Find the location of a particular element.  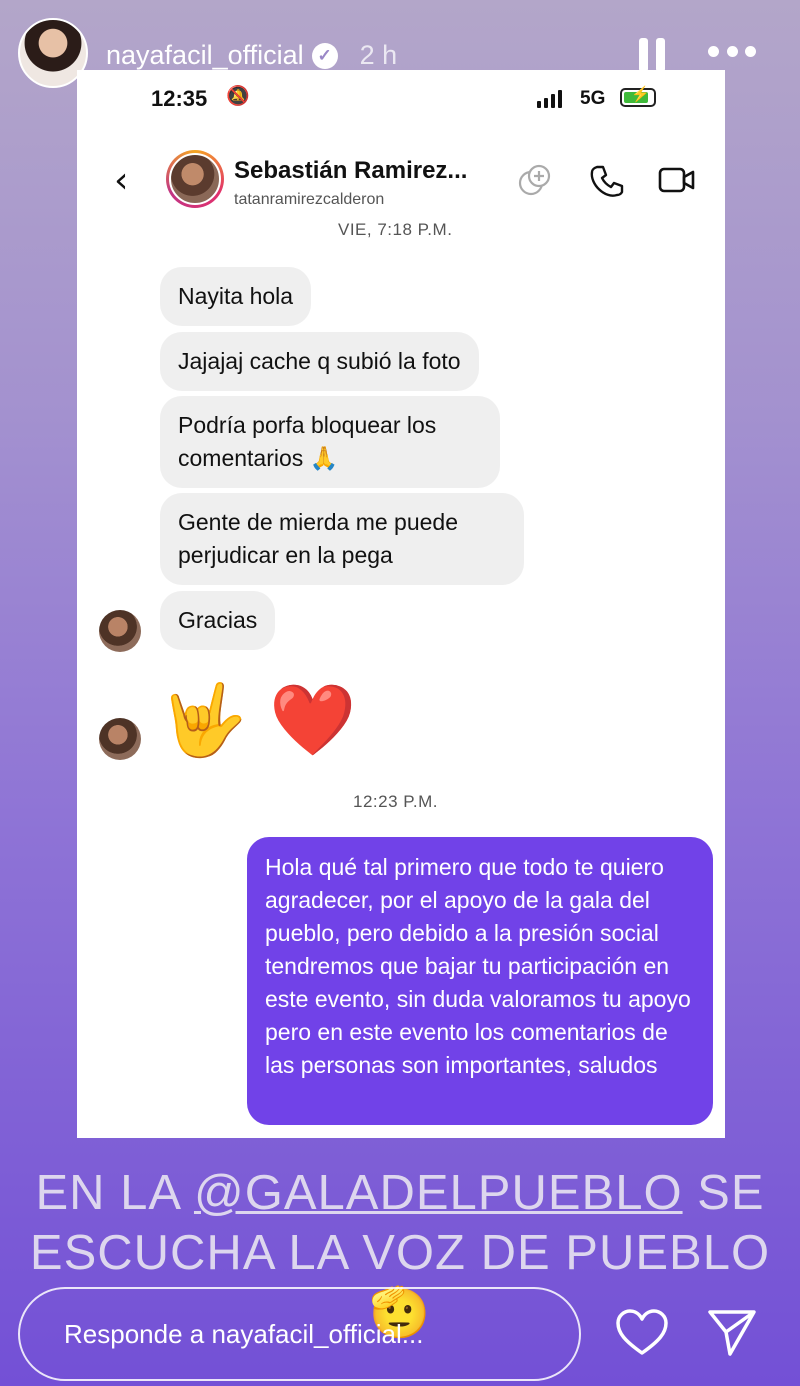

story-user-row: nayafacil_official ✓ 2 h is located at coordinates (251, 55).